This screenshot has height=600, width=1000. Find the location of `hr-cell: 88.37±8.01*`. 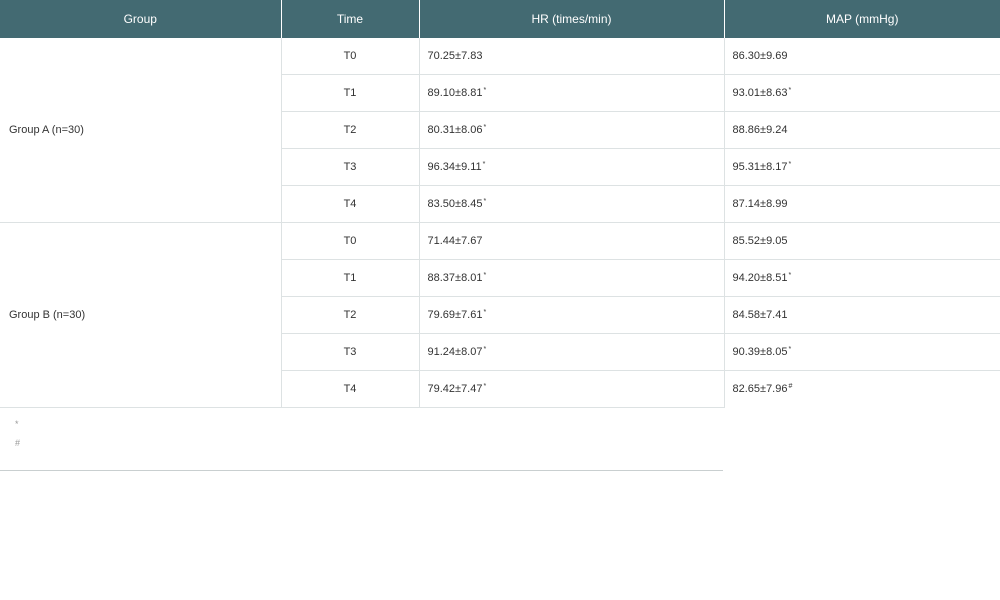

hr-cell: 88.37±8.01* is located at coordinates (571, 278).